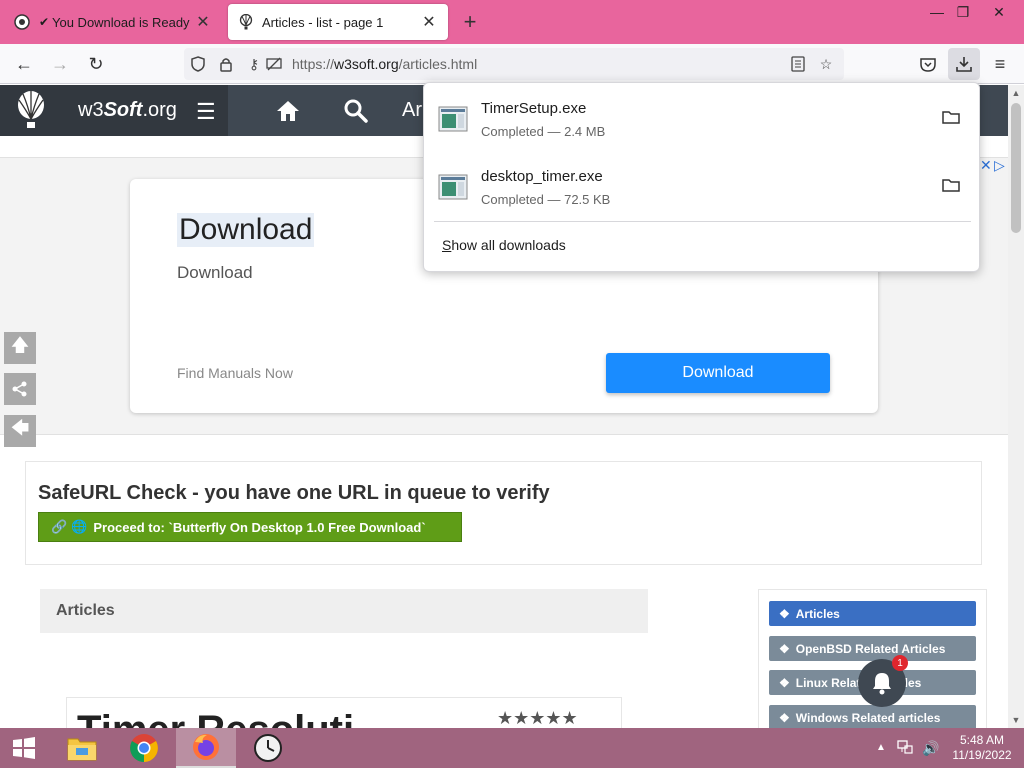 This screenshot has width=1024, height=768. I want to click on site-menu-icon: ☰, so click(206, 112).